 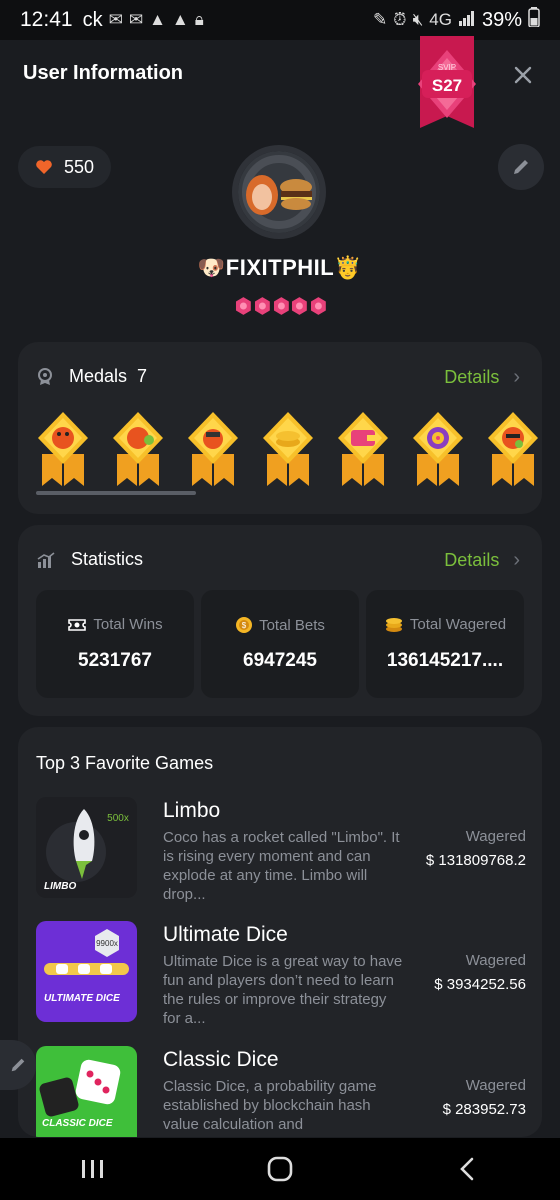 I want to click on stat-total-wins: Total Wins 5231767, so click(x=115, y=644).